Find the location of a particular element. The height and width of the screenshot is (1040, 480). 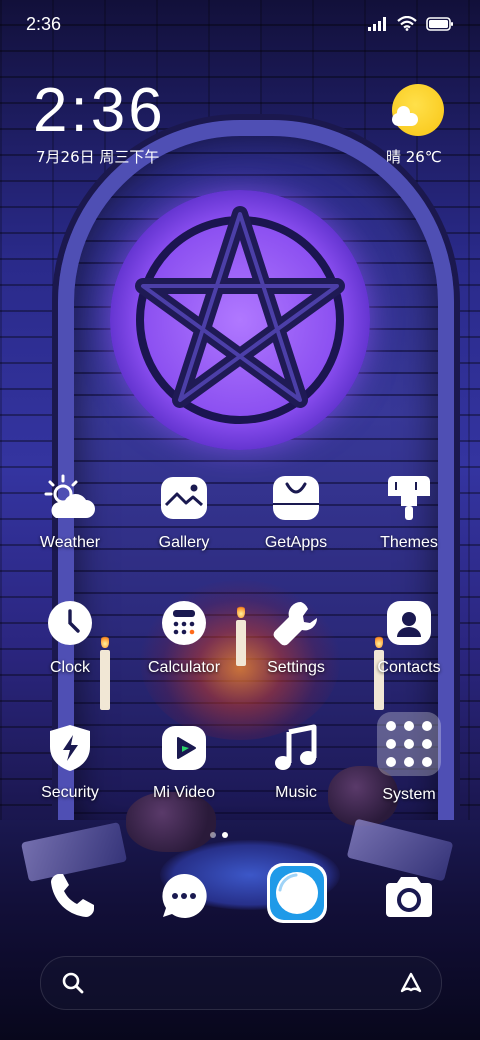

app-mi-video: Mi Video is located at coordinates (184, 762).